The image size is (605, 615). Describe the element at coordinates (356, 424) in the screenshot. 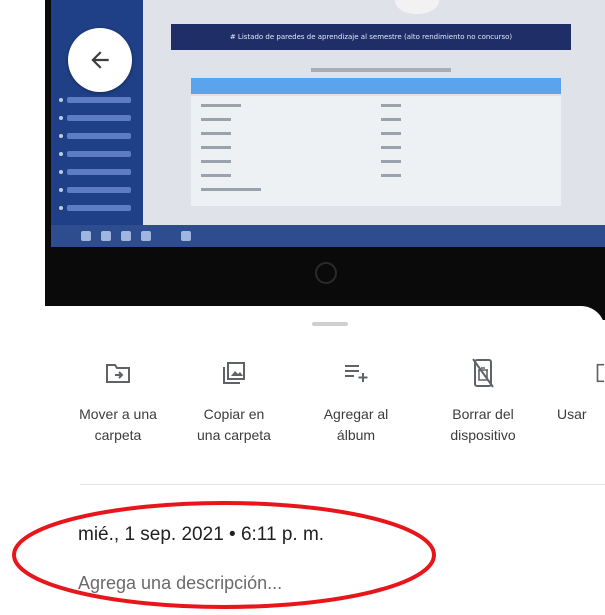

I see `action-label: Agregar al álbum` at that location.